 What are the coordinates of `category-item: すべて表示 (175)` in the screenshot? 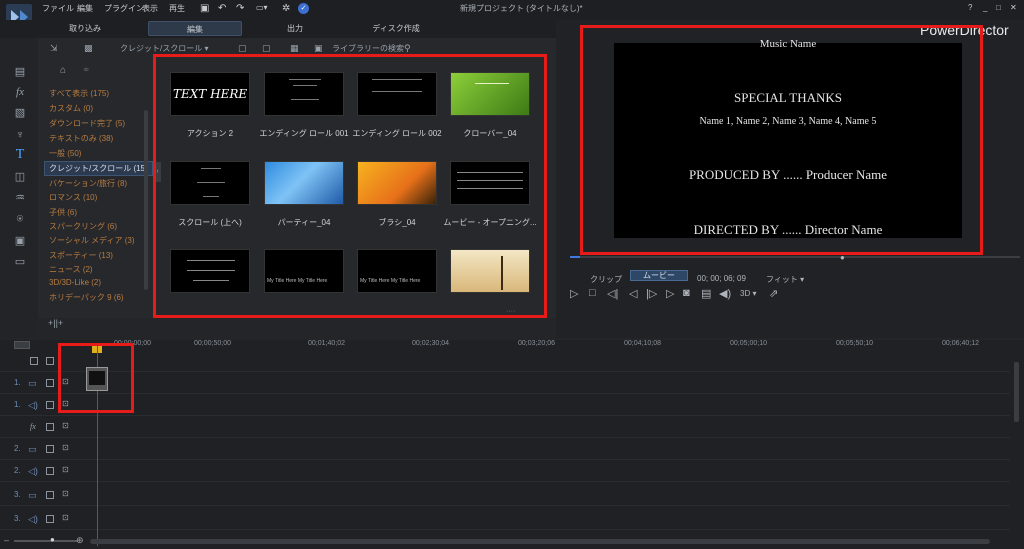 It's located at (79, 93).